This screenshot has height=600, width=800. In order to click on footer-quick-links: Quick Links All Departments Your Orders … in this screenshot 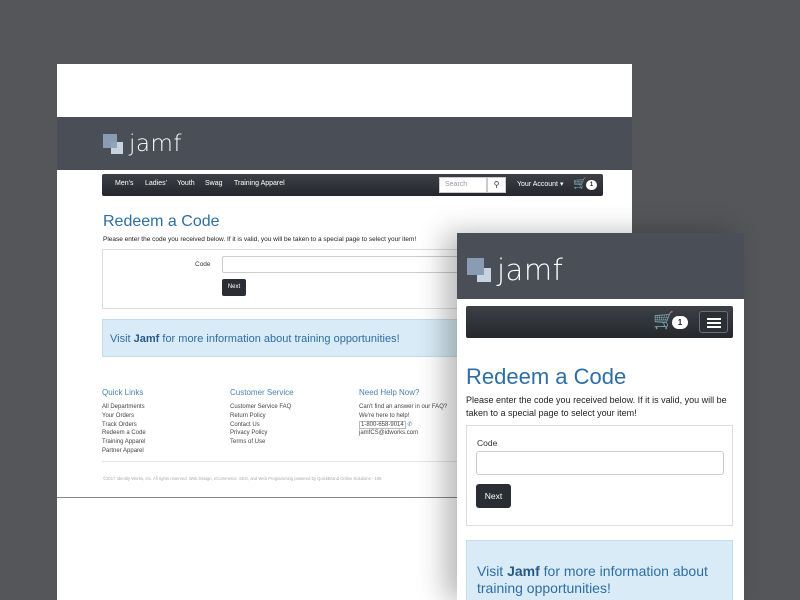, I will do `click(124, 422)`.